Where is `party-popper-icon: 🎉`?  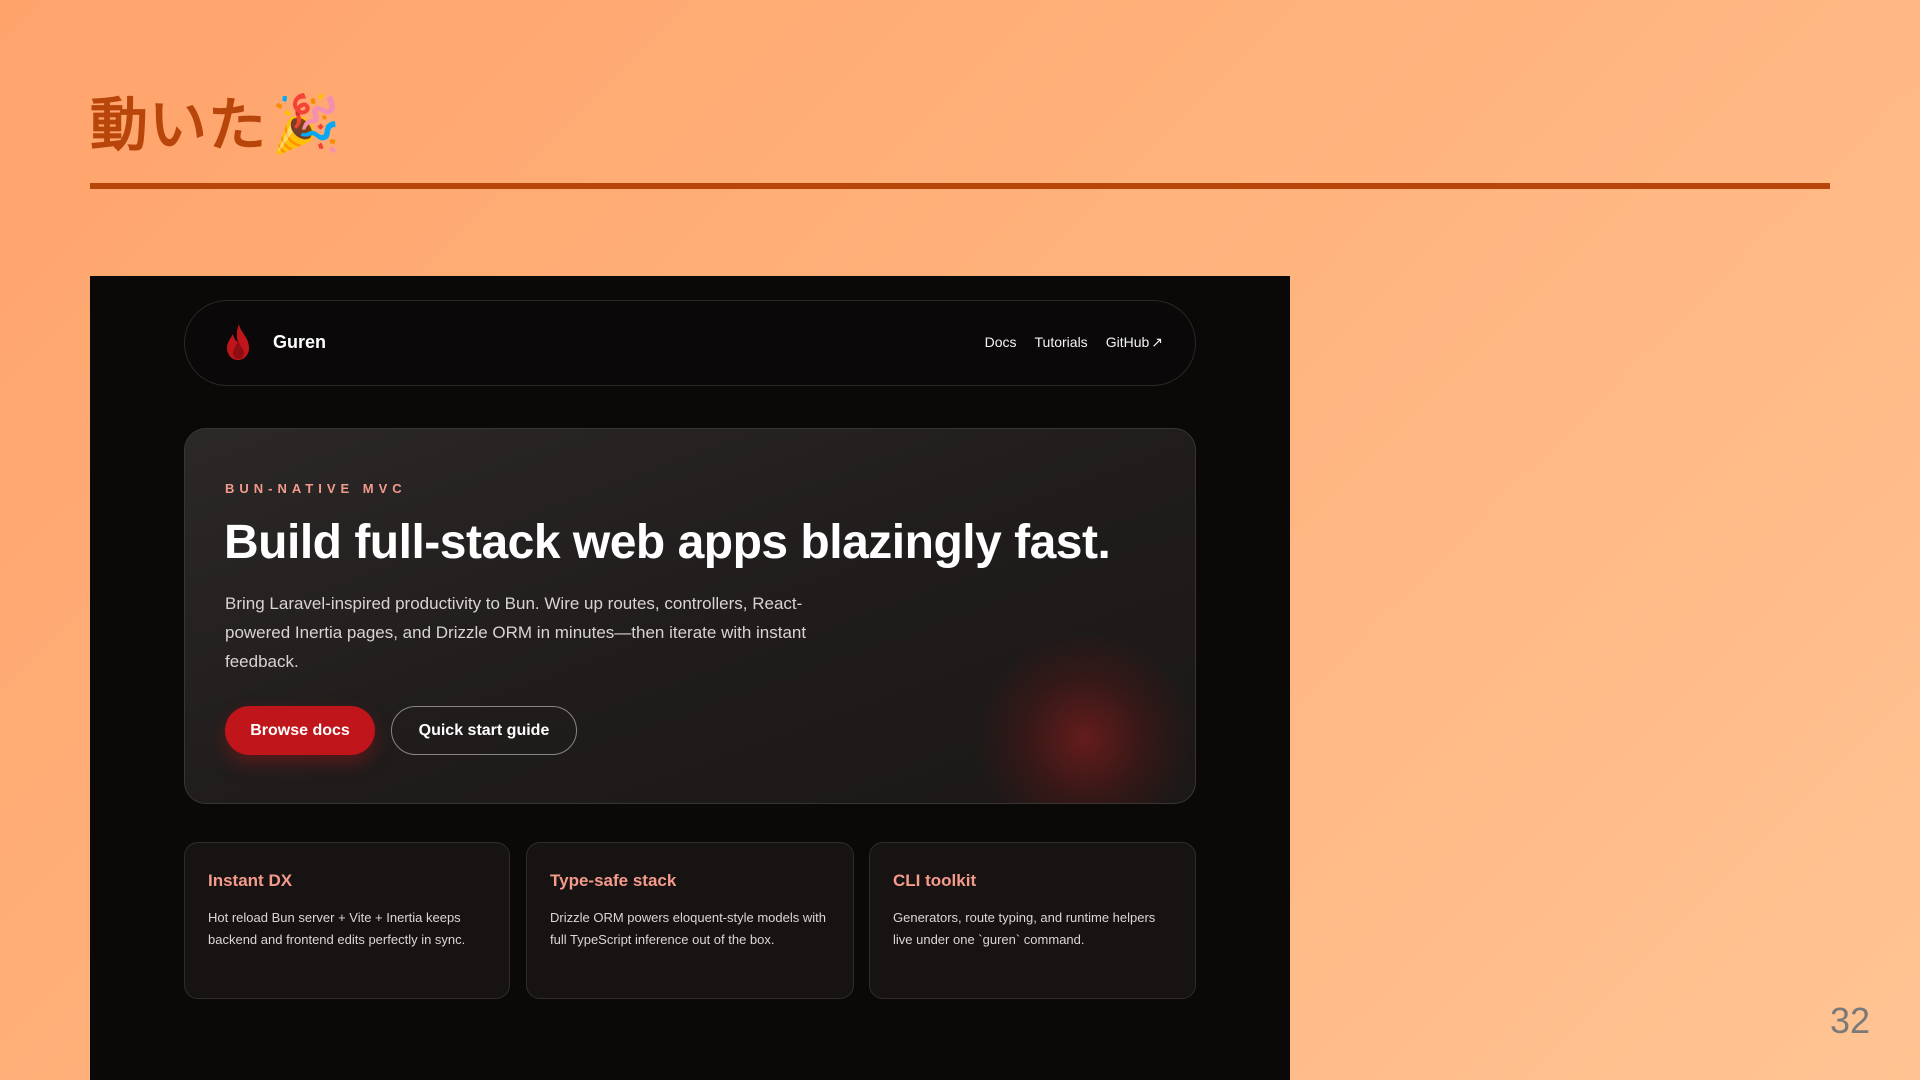 party-popper-icon: 🎉 is located at coordinates (306, 124).